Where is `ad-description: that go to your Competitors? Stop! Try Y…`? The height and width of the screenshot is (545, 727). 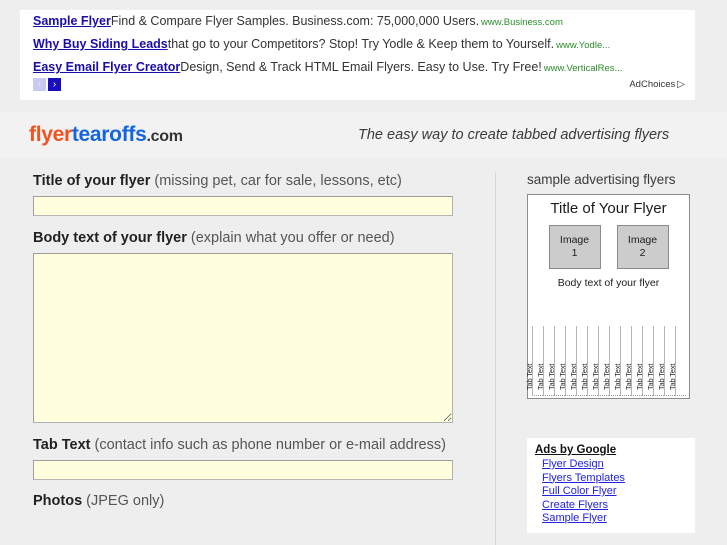
ad-description: that go to your Competitors? Stop! Try Y… is located at coordinates (361, 44).